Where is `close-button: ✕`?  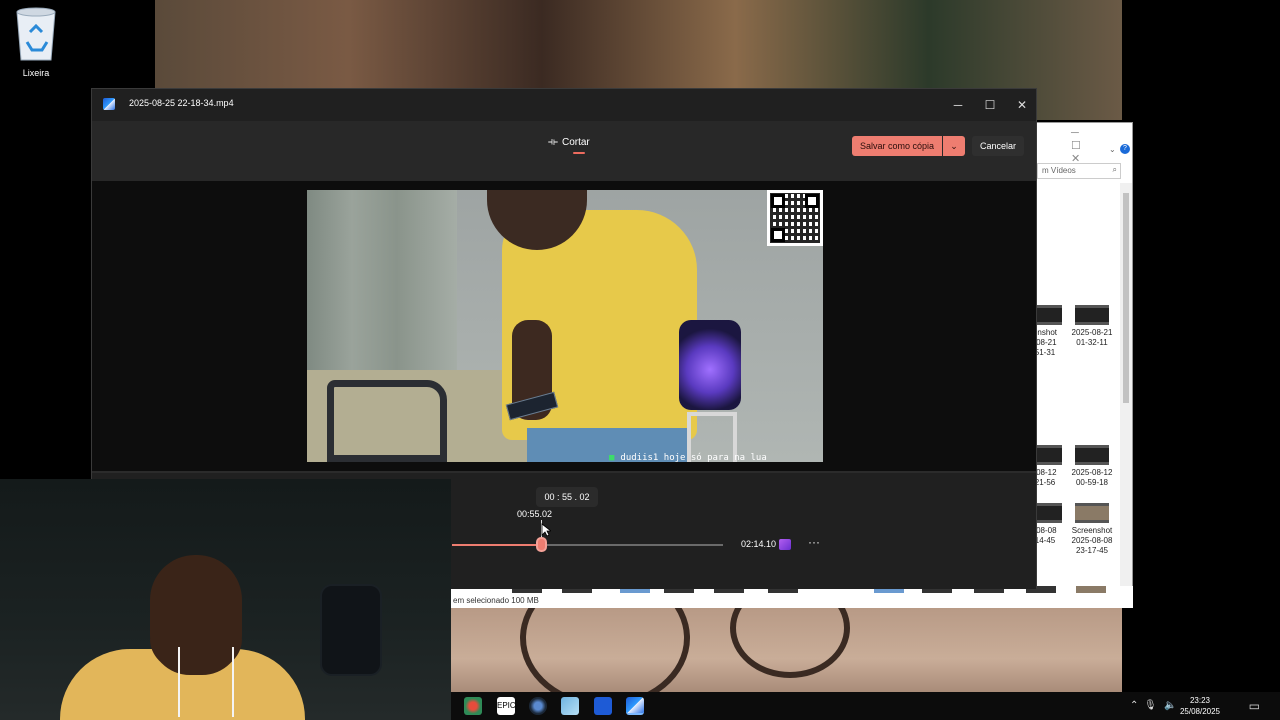 close-button: ✕ is located at coordinates (1022, 105).